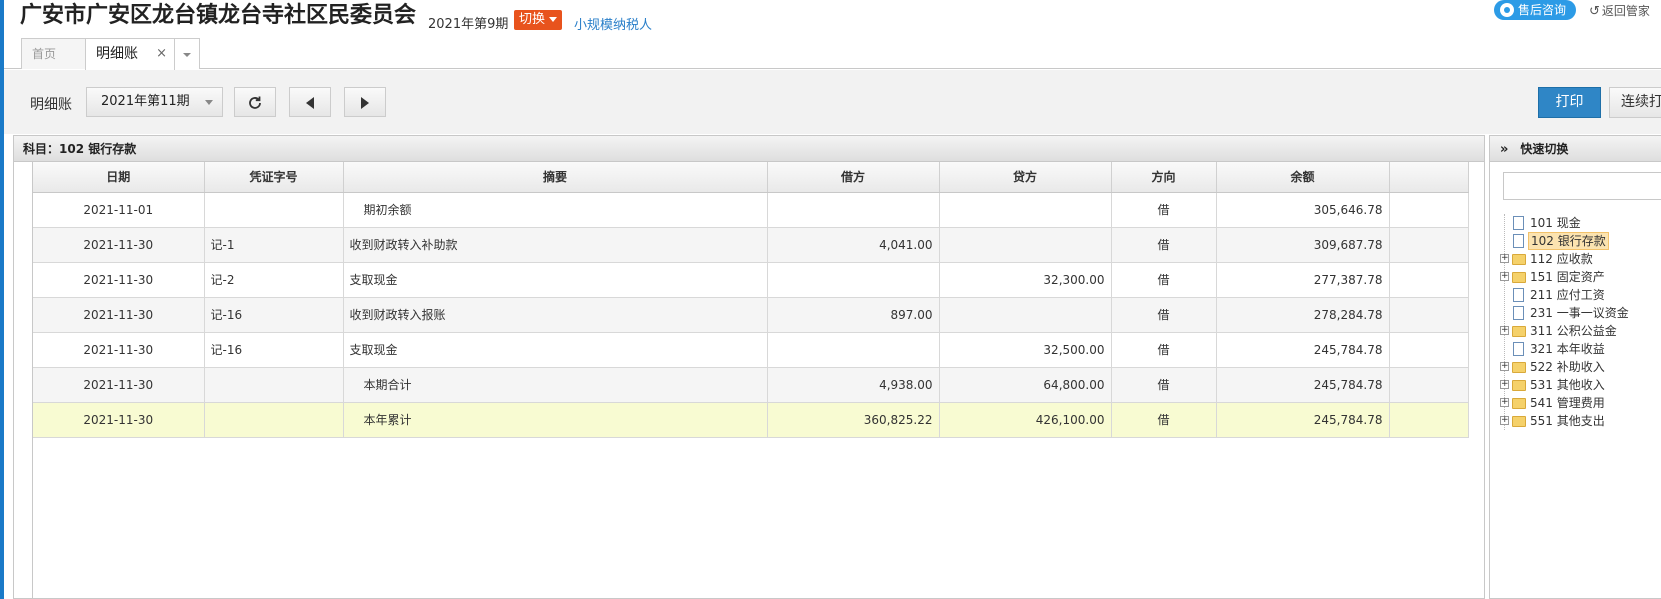 The width and height of the screenshot is (1661, 599). Describe the element at coordinates (853, 177) in the screenshot. I see `column-header-debit: 借方` at that location.